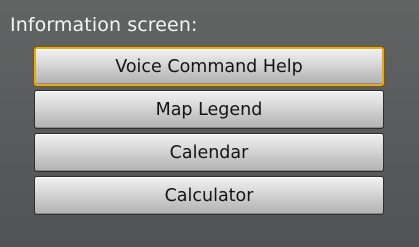 The width and height of the screenshot is (419, 247). What do you see at coordinates (209, 109) in the screenshot?
I see `map-legend-button: Map Legend` at bounding box center [209, 109].